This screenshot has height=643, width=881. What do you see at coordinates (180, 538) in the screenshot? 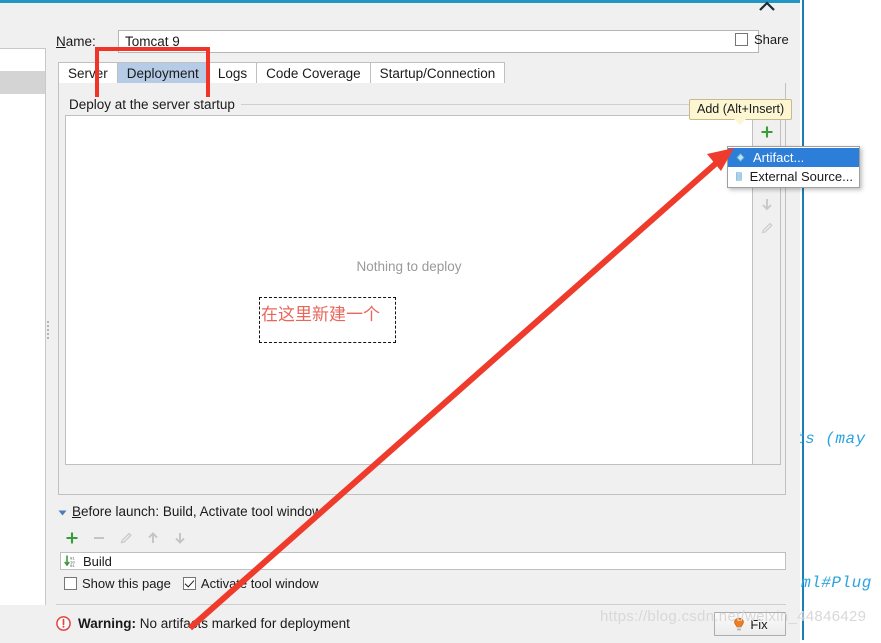
I see `move-task-down-button` at bounding box center [180, 538].